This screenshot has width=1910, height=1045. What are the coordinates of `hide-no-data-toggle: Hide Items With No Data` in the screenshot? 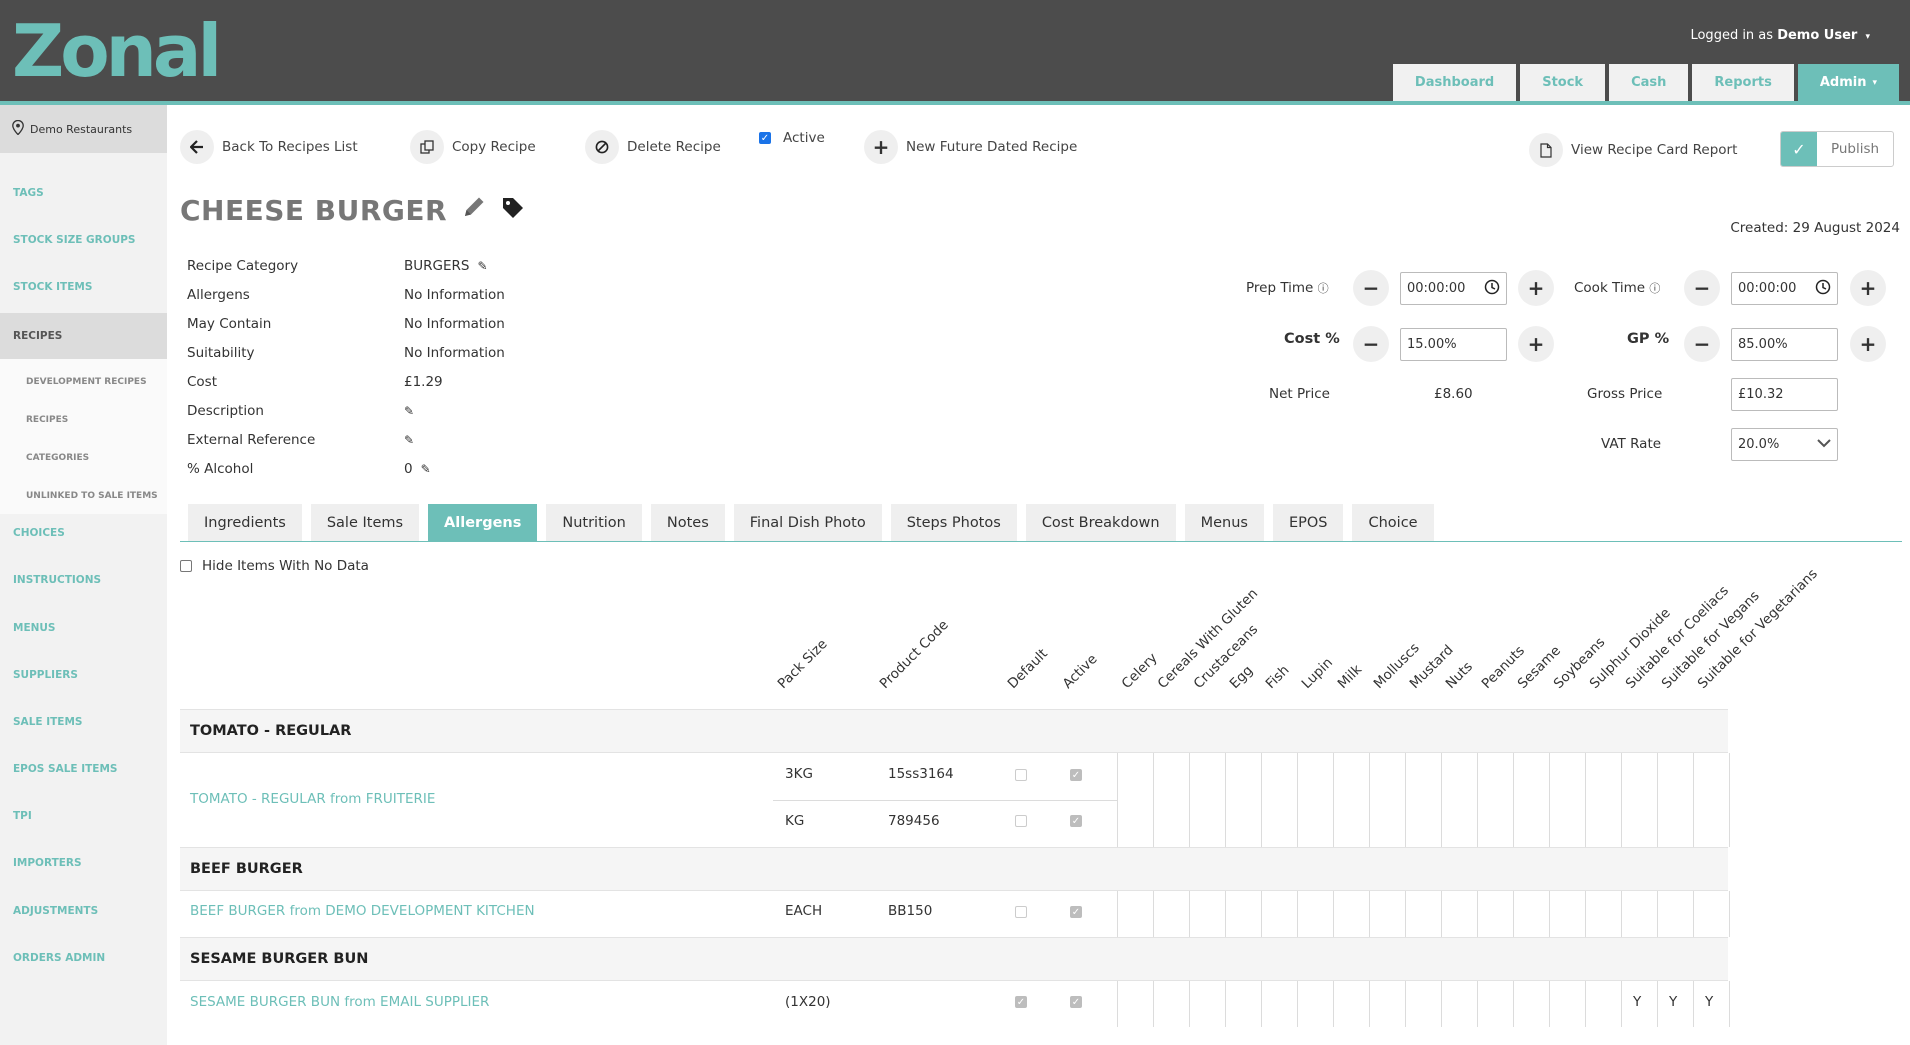 It's located at (274, 566).